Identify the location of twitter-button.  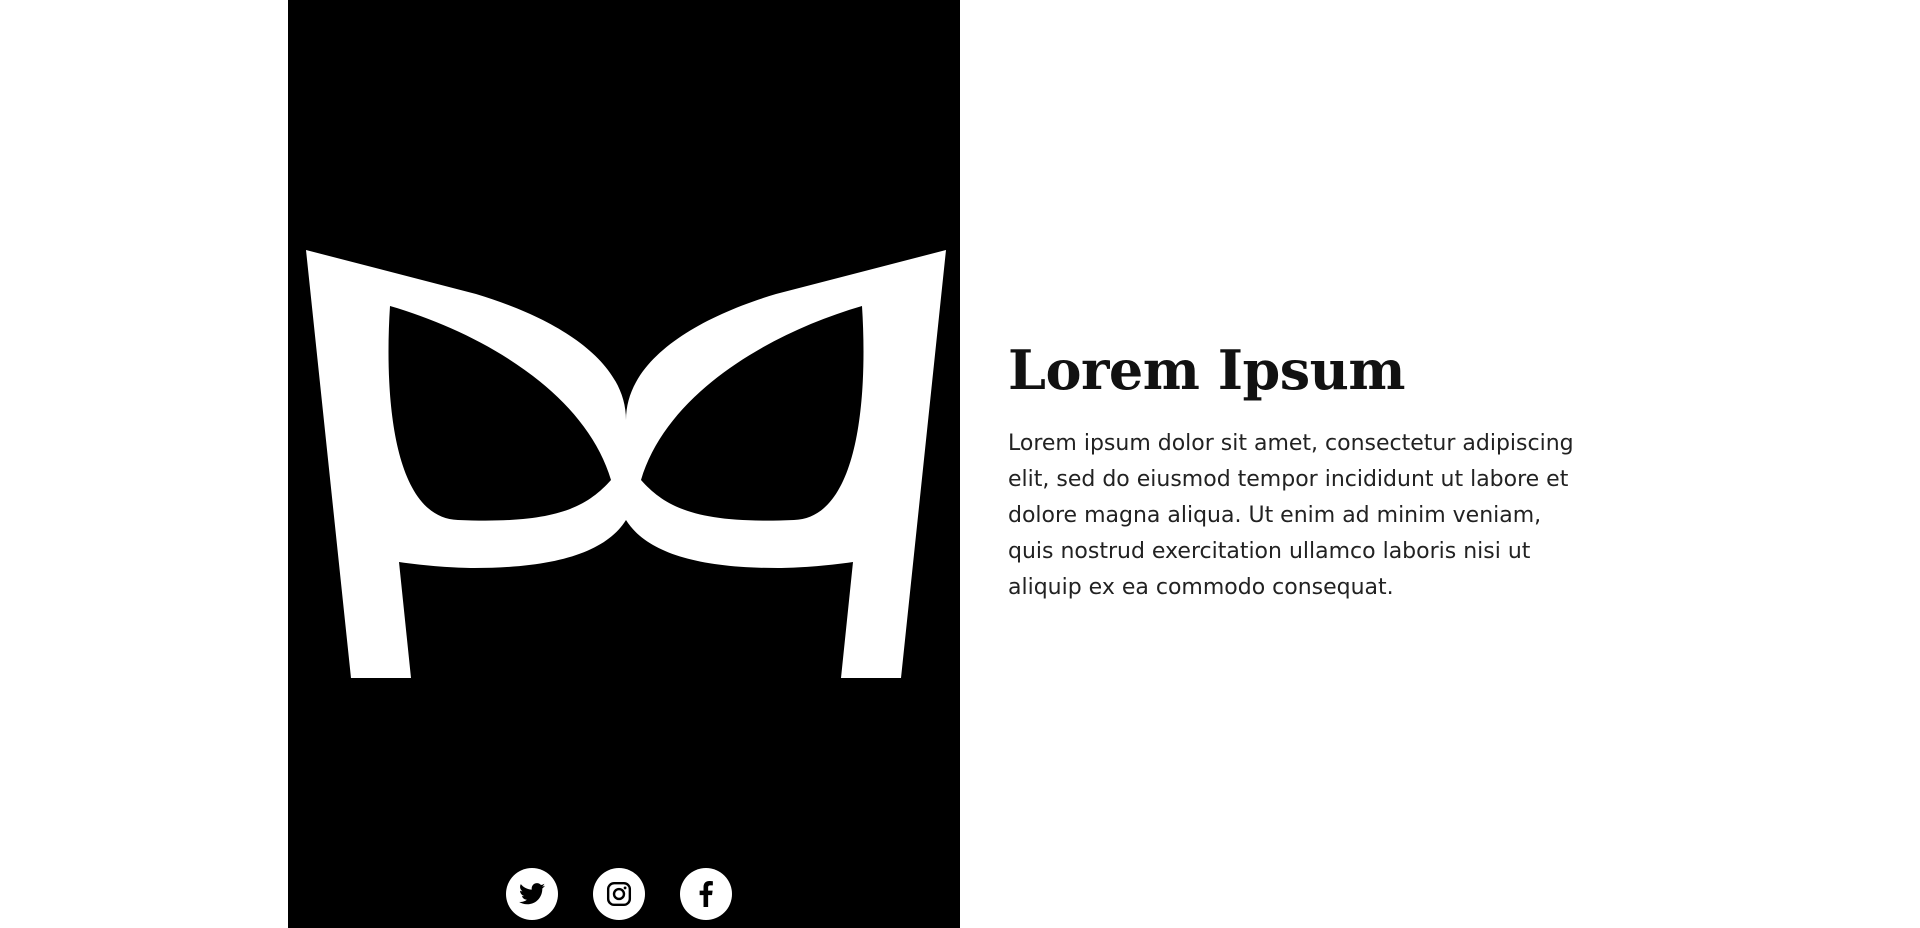
(532, 894).